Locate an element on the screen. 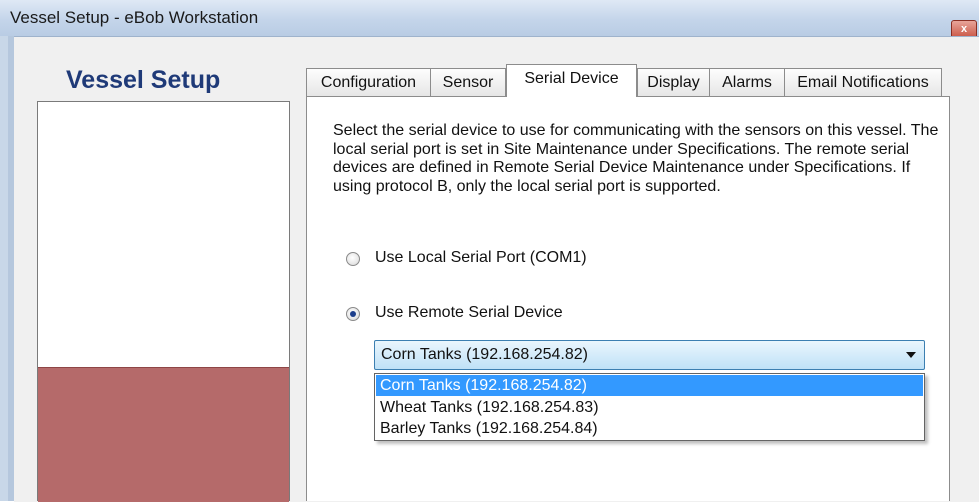  vessel-fill-level is located at coordinates (163, 434).